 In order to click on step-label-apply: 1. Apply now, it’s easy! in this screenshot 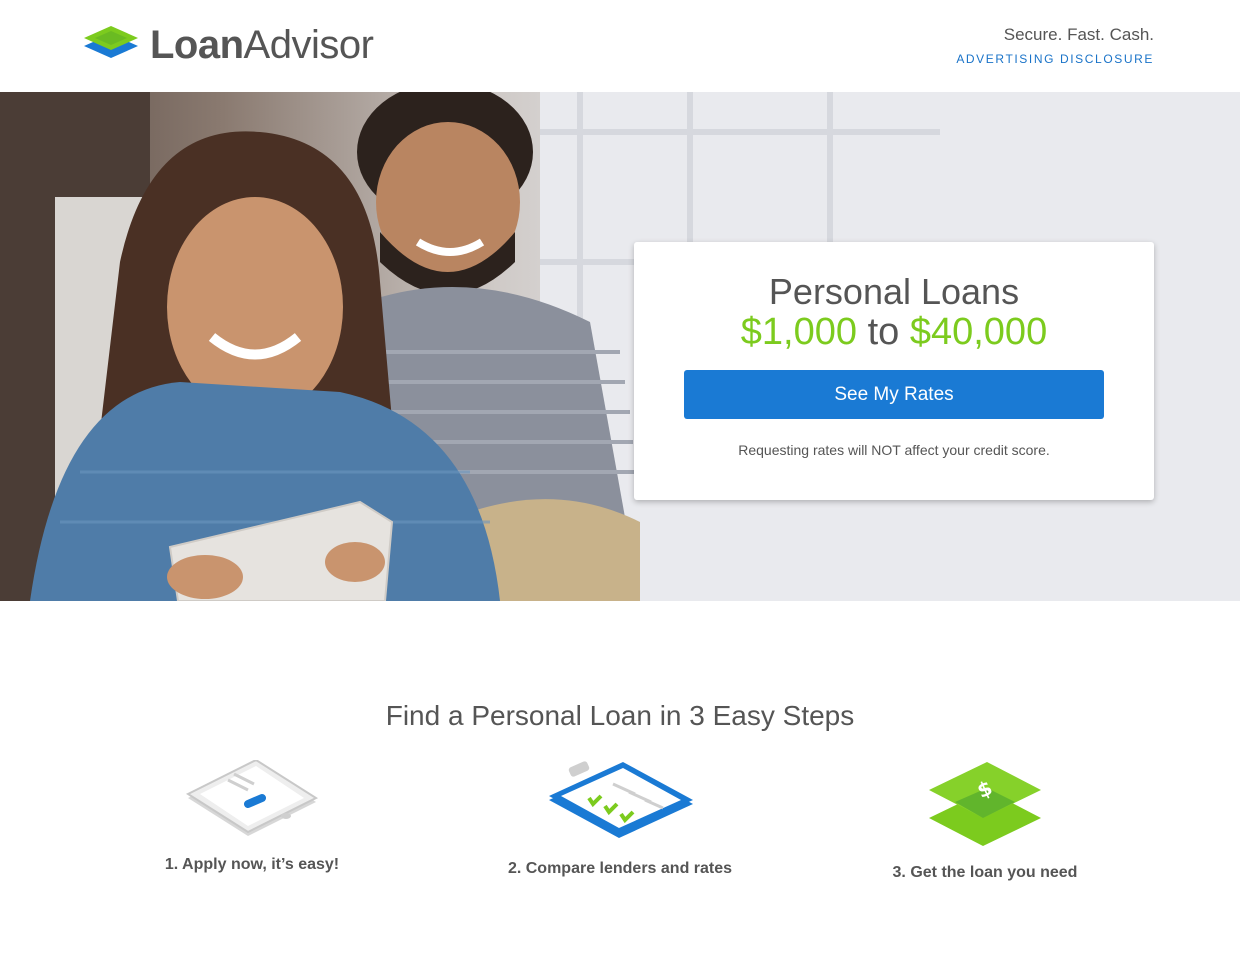, I will do `click(252, 864)`.